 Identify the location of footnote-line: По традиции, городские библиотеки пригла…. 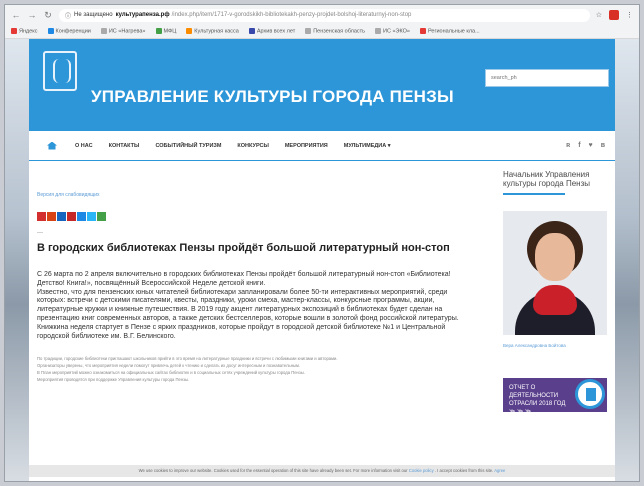
(187, 359).